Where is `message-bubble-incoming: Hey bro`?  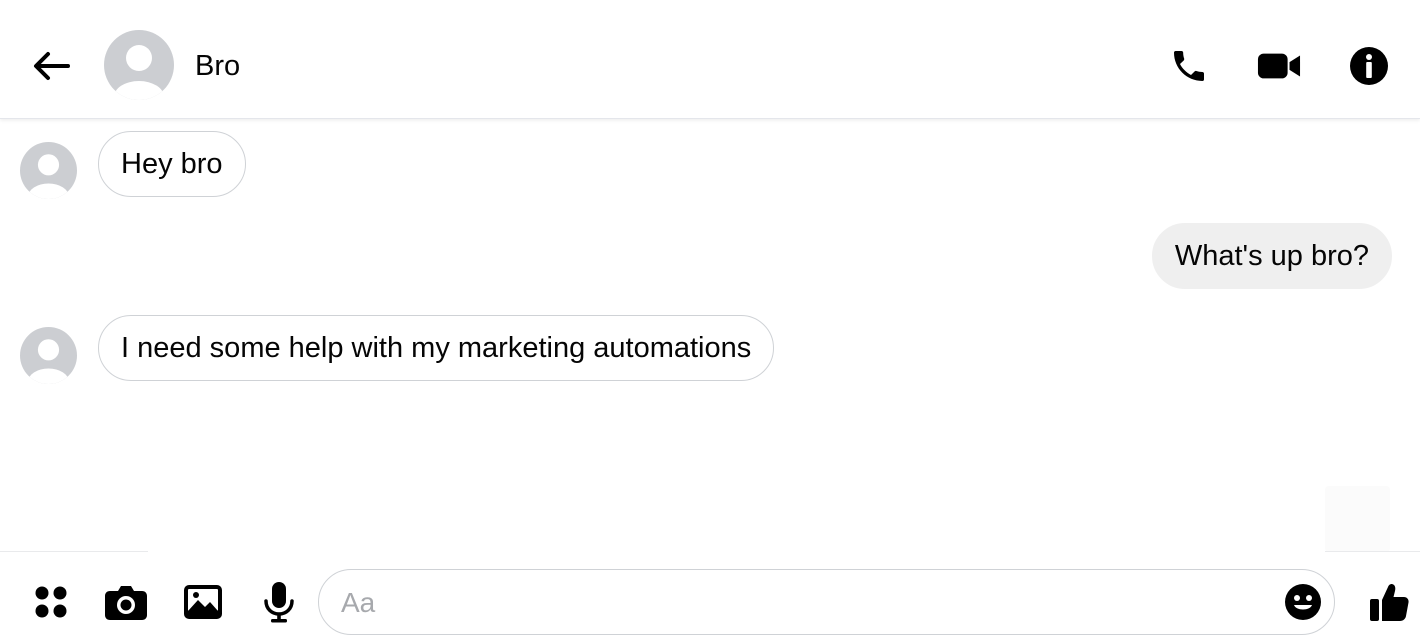
message-bubble-incoming: Hey bro is located at coordinates (172, 164).